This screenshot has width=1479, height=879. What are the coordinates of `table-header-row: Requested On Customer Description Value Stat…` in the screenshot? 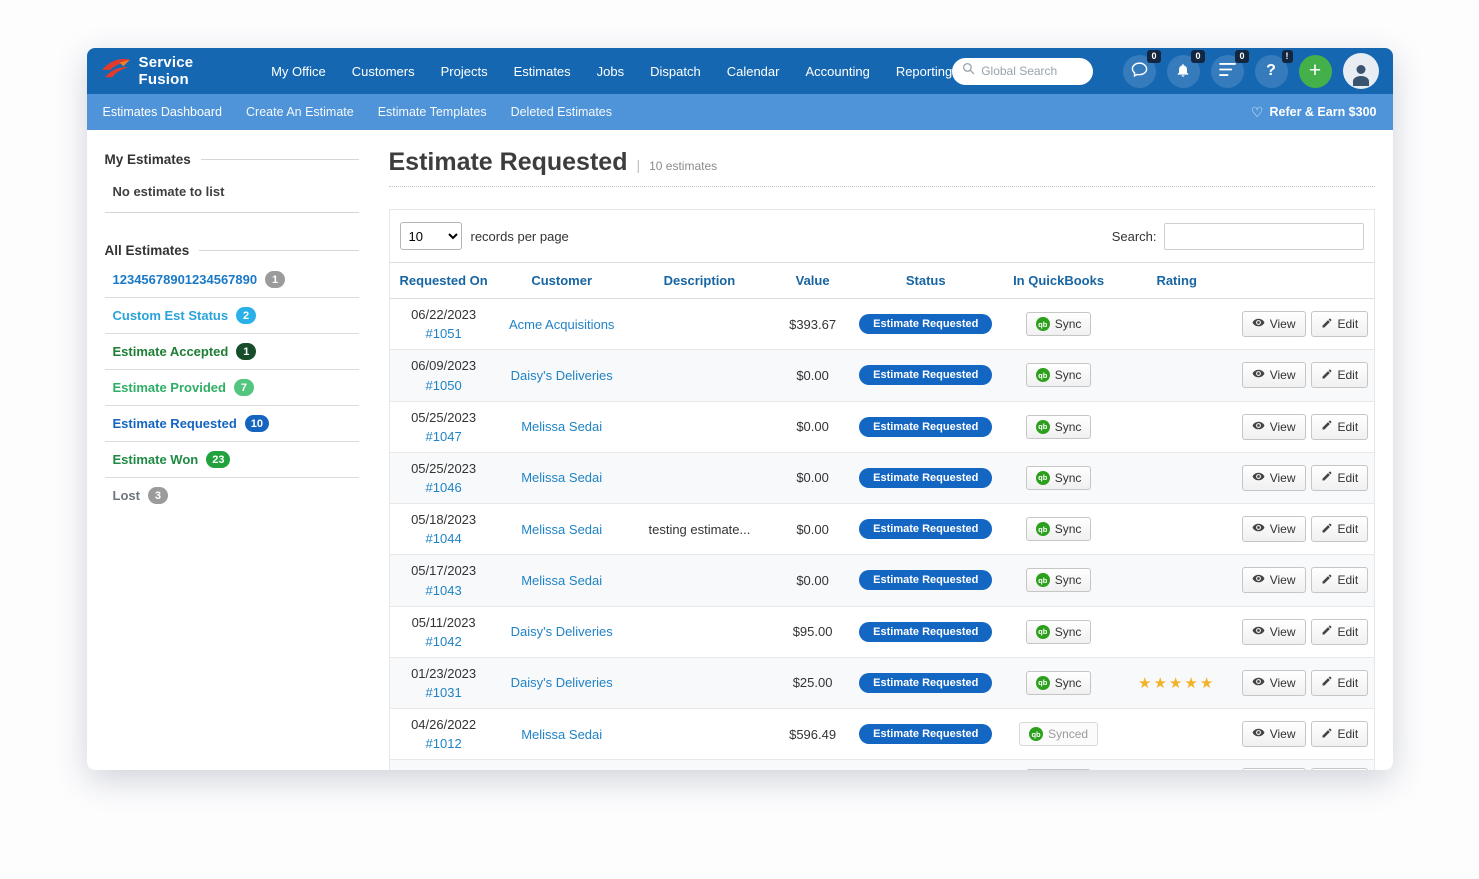 It's located at (881, 280).